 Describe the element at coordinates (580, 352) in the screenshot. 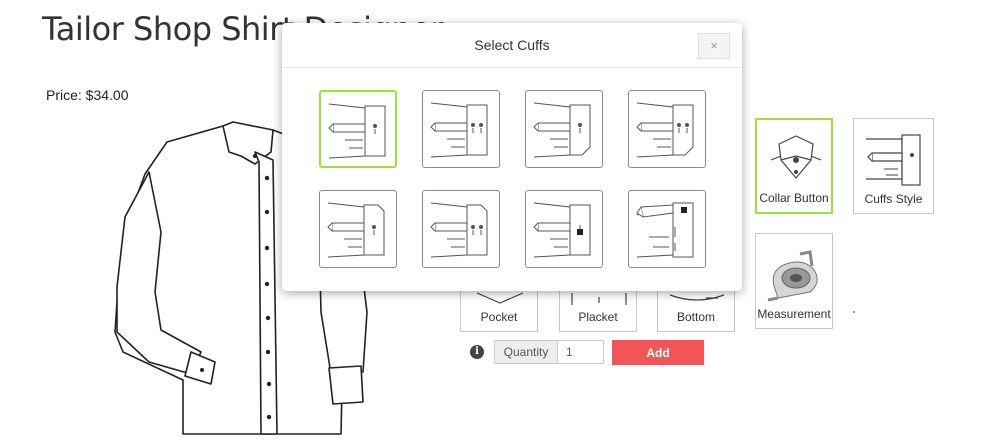

I see `quantity-input` at that location.